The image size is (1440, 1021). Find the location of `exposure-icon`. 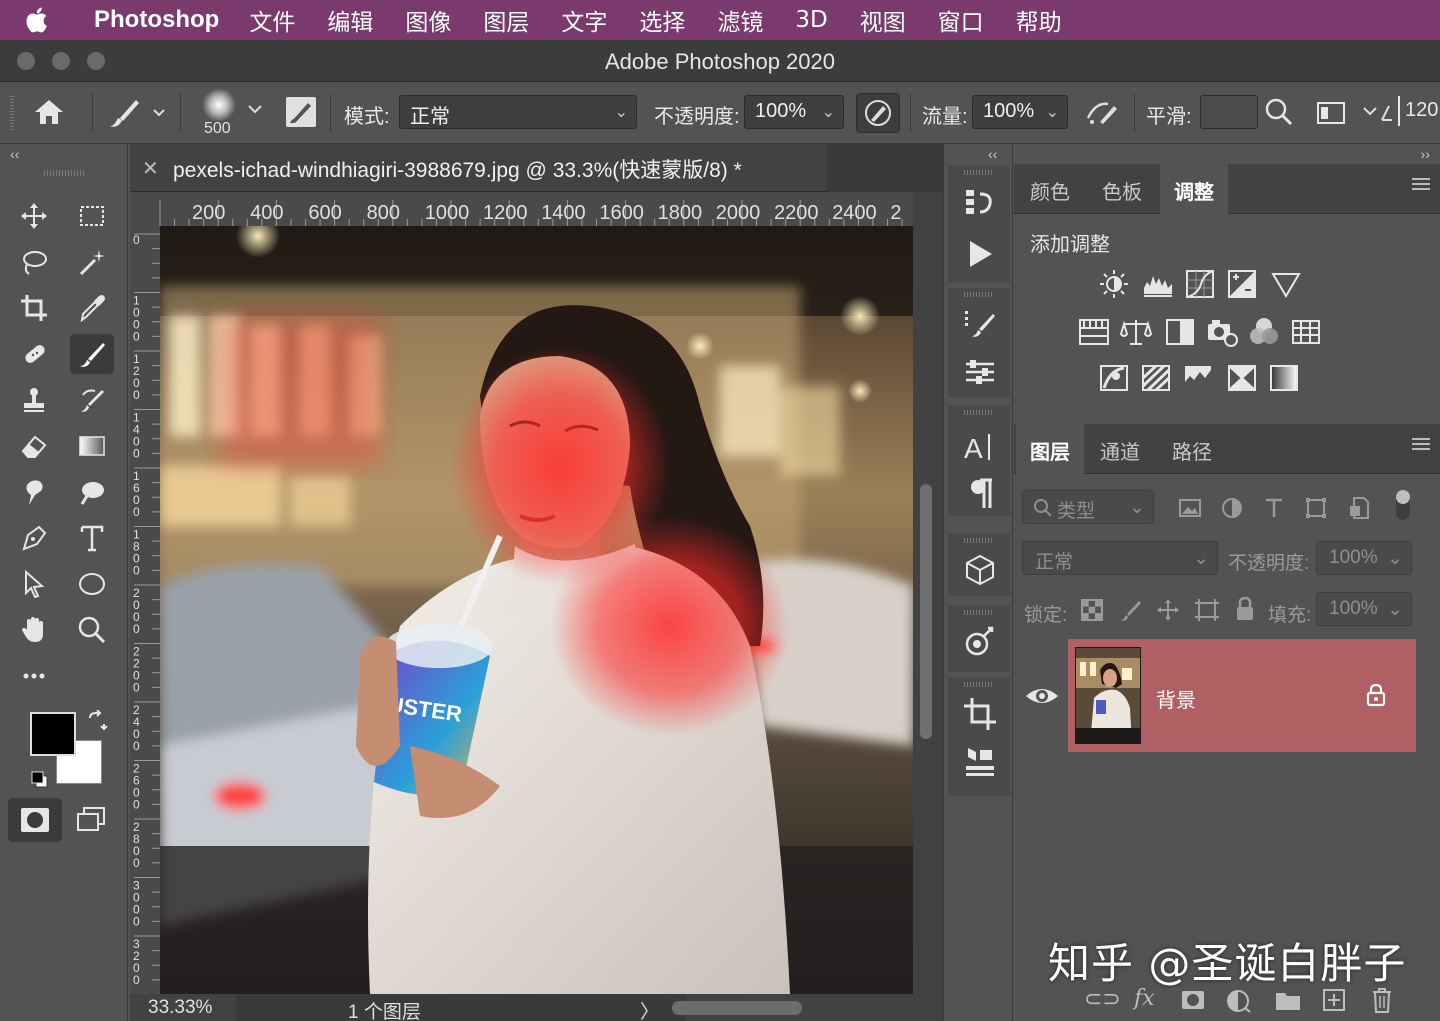

exposure-icon is located at coordinates (1242, 284).